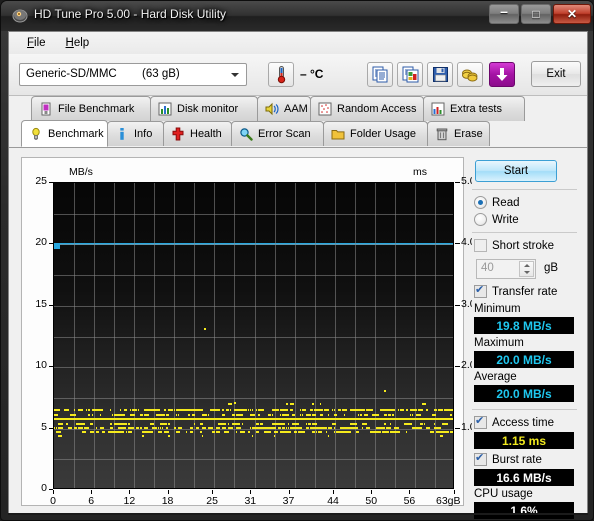 The image size is (594, 521). I want to click on tab-extra-tests: Extra tests, so click(474, 108).